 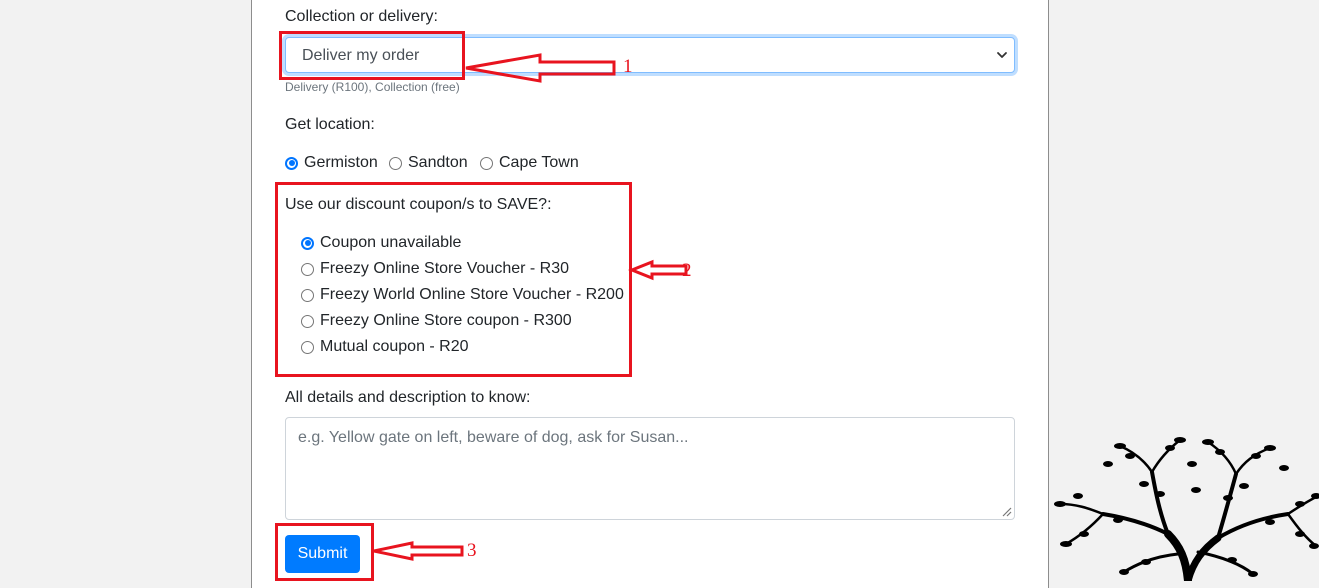 What do you see at coordinates (438, 162) in the screenshot?
I see `location-option-label: Sandton` at bounding box center [438, 162].